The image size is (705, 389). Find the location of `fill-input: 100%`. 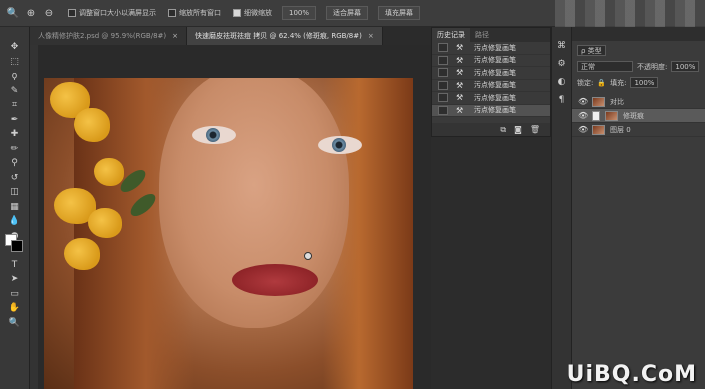

fill-input: 100% is located at coordinates (644, 82).